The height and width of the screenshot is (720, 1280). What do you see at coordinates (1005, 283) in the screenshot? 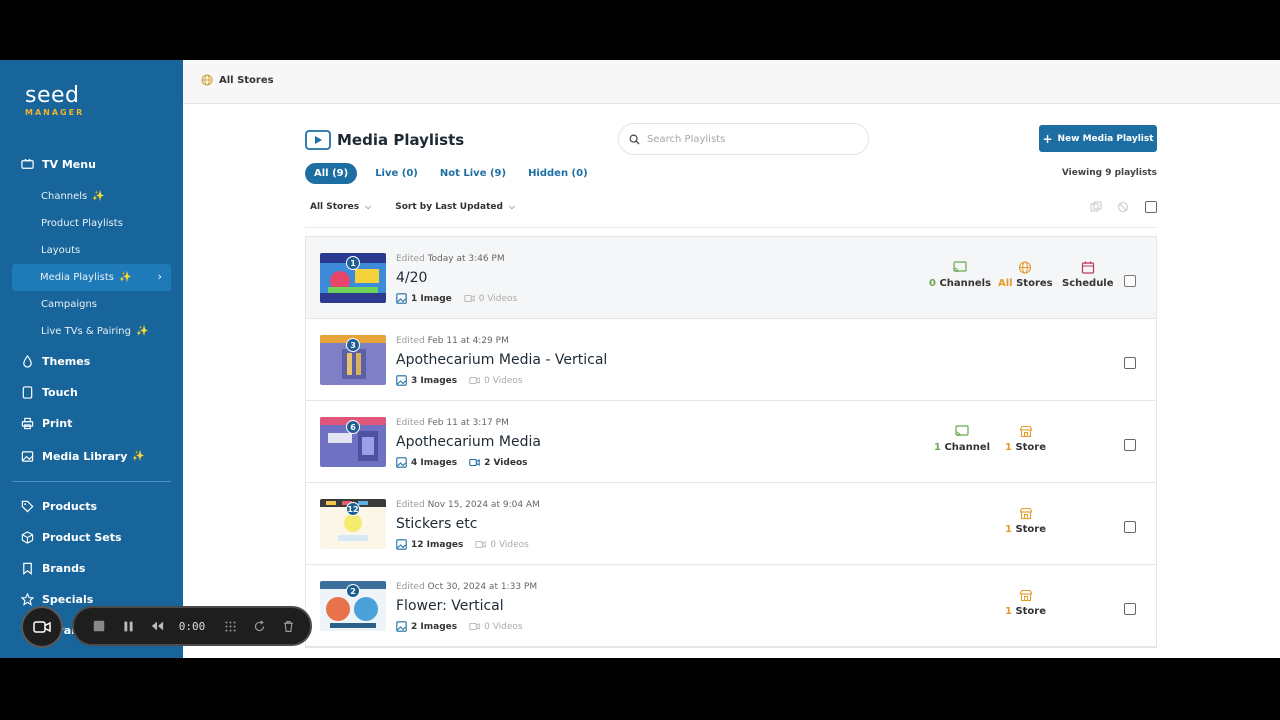
I see `stores-count: All` at bounding box center [1005, 283].